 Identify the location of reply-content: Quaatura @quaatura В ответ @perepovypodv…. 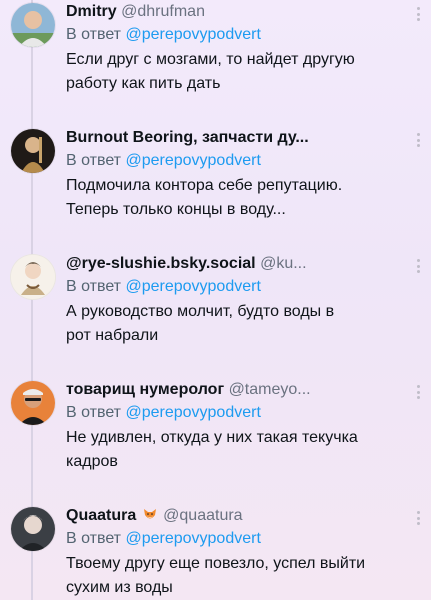
(236, 553).